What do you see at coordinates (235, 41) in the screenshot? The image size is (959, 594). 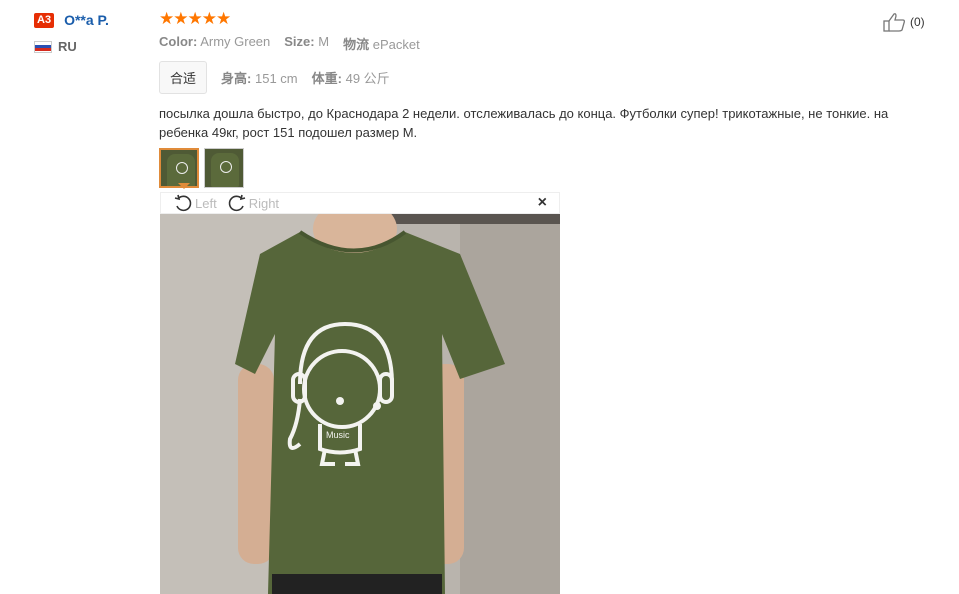 I see `color-value: Army Green` at bounding box center [235, 41].